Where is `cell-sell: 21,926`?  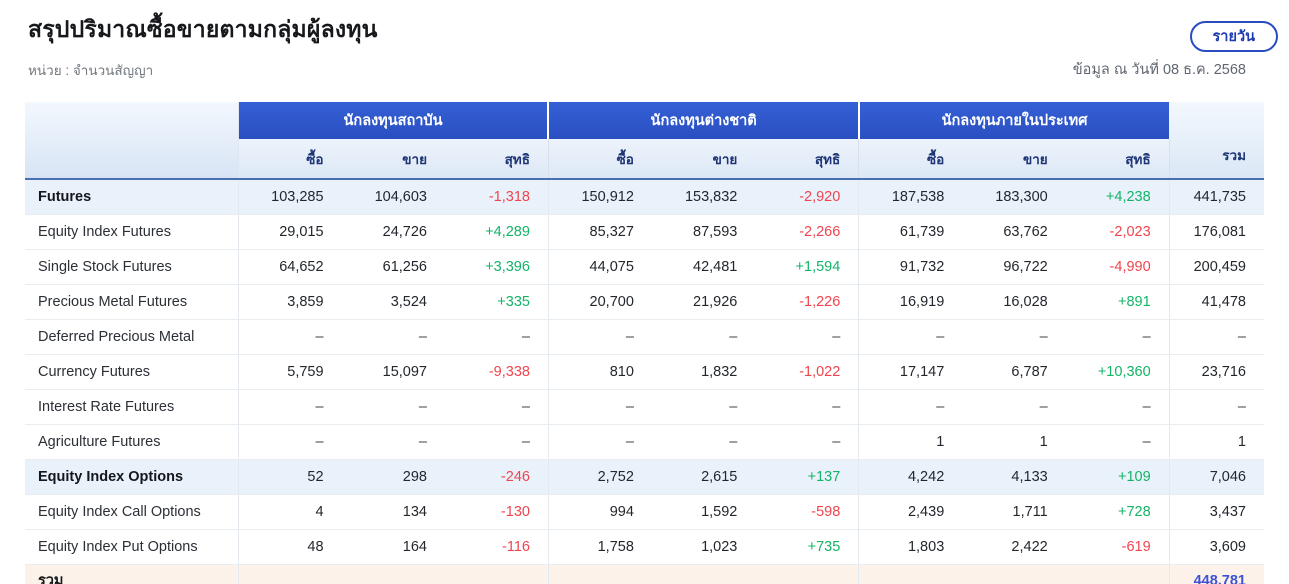 cell-sell: 21,926 is located at coordinates (703, 302).